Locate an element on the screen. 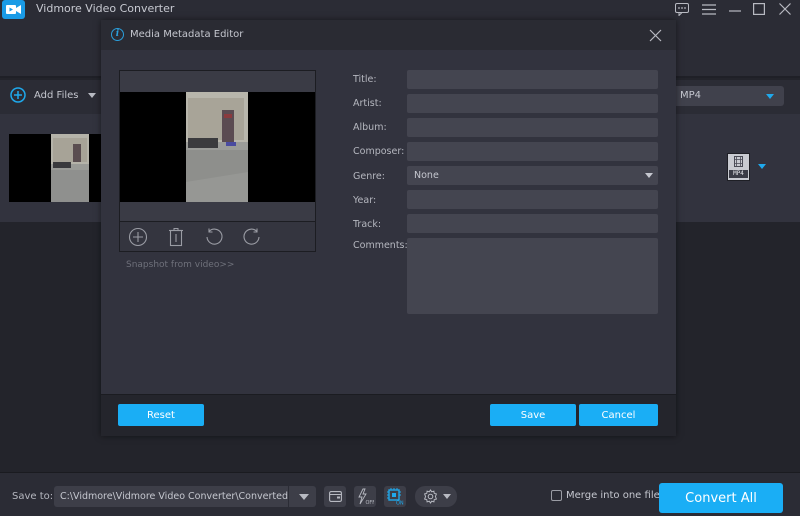  add-icon is located at coordinates (138, 237).